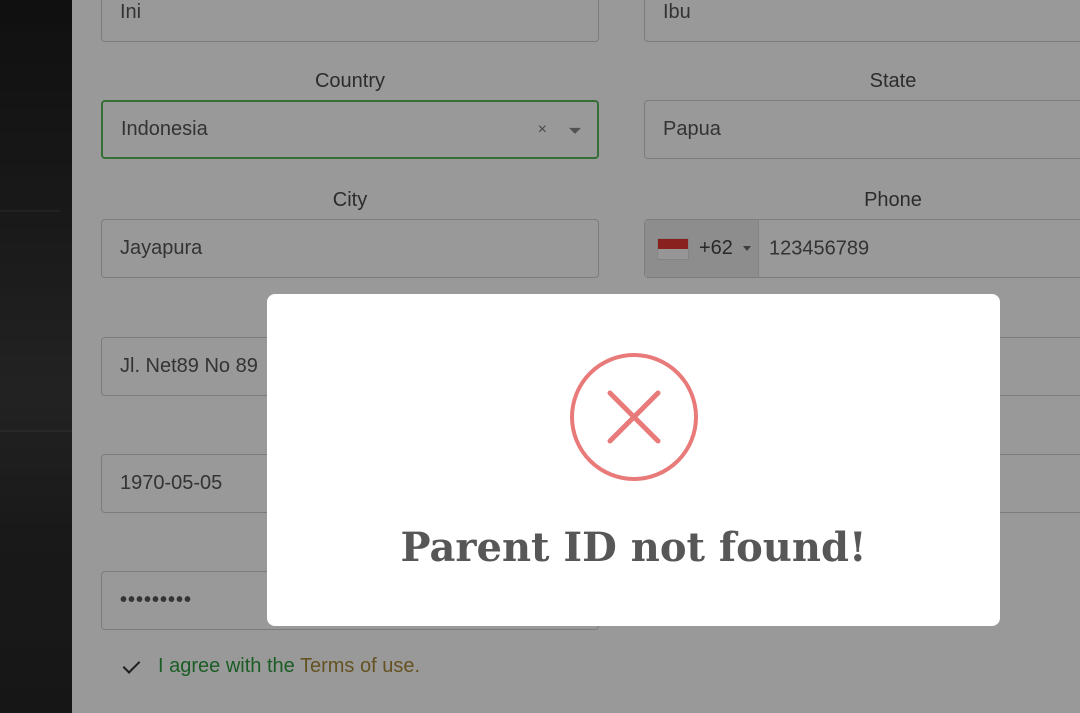 The image size is (1080, 713). Describe the element at coordinates (633, 547) in the screenshot. I see `dialog-title: Parent ID not found!` at that location.